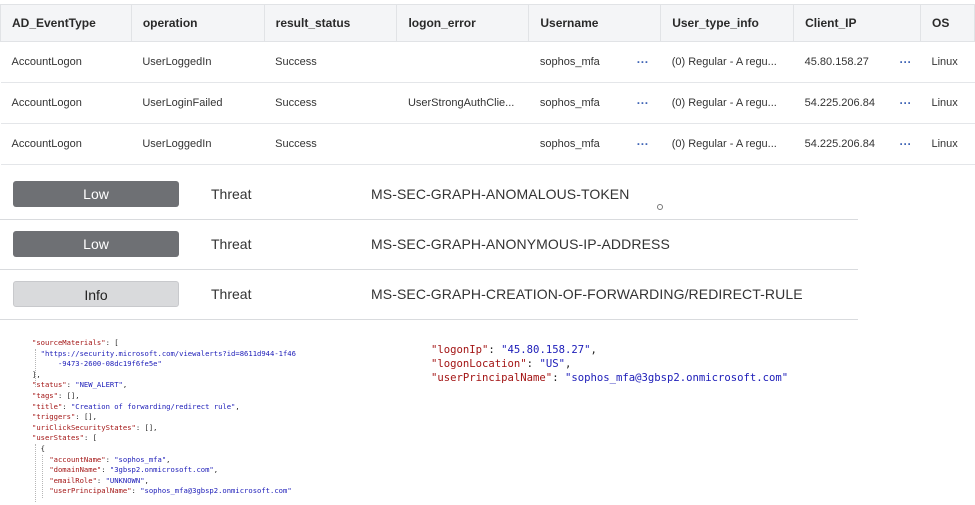 This screenshot has width=975, height=505. I want to click on json-string: "NEW_ALERT", so click(99, 385).